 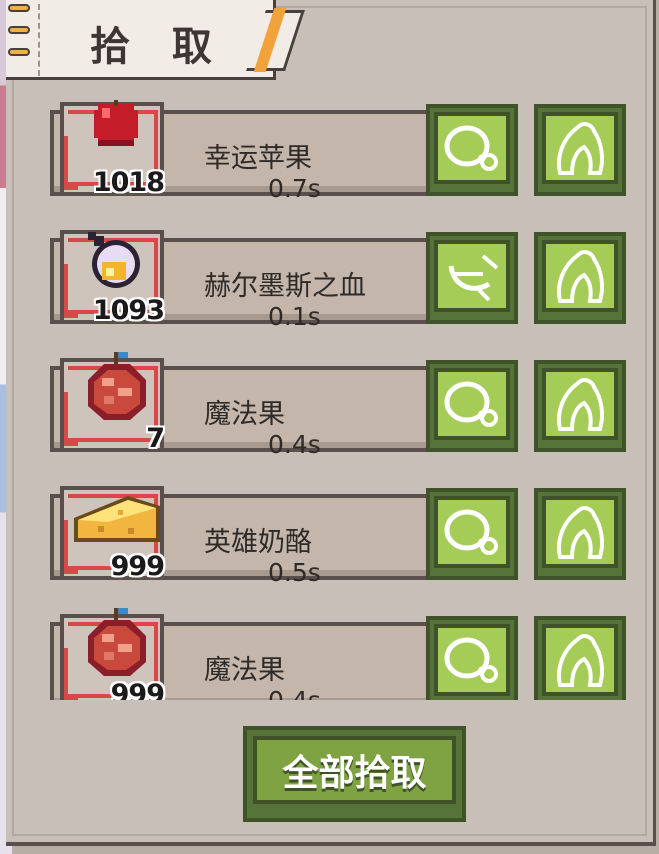 What do you see at coordinates (155, 438) in the screenshot?
I see `item-count: 7` at bounding box center [155, 438].